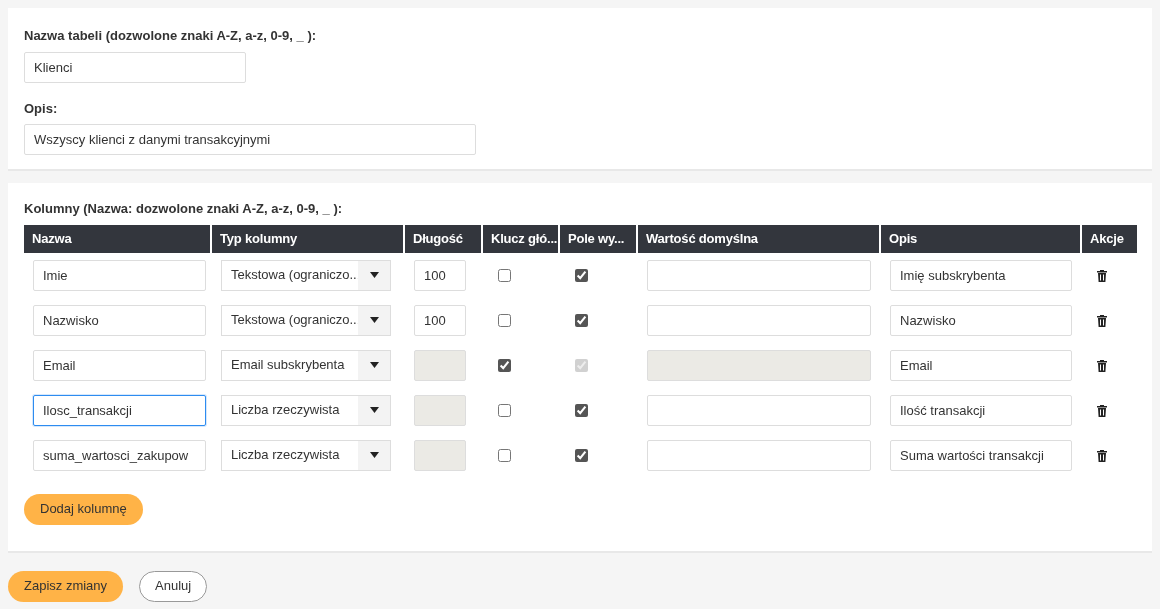 This screenshot has height=609, width=1160. I want to click on column-header: Akcje, so click(1109, 238).